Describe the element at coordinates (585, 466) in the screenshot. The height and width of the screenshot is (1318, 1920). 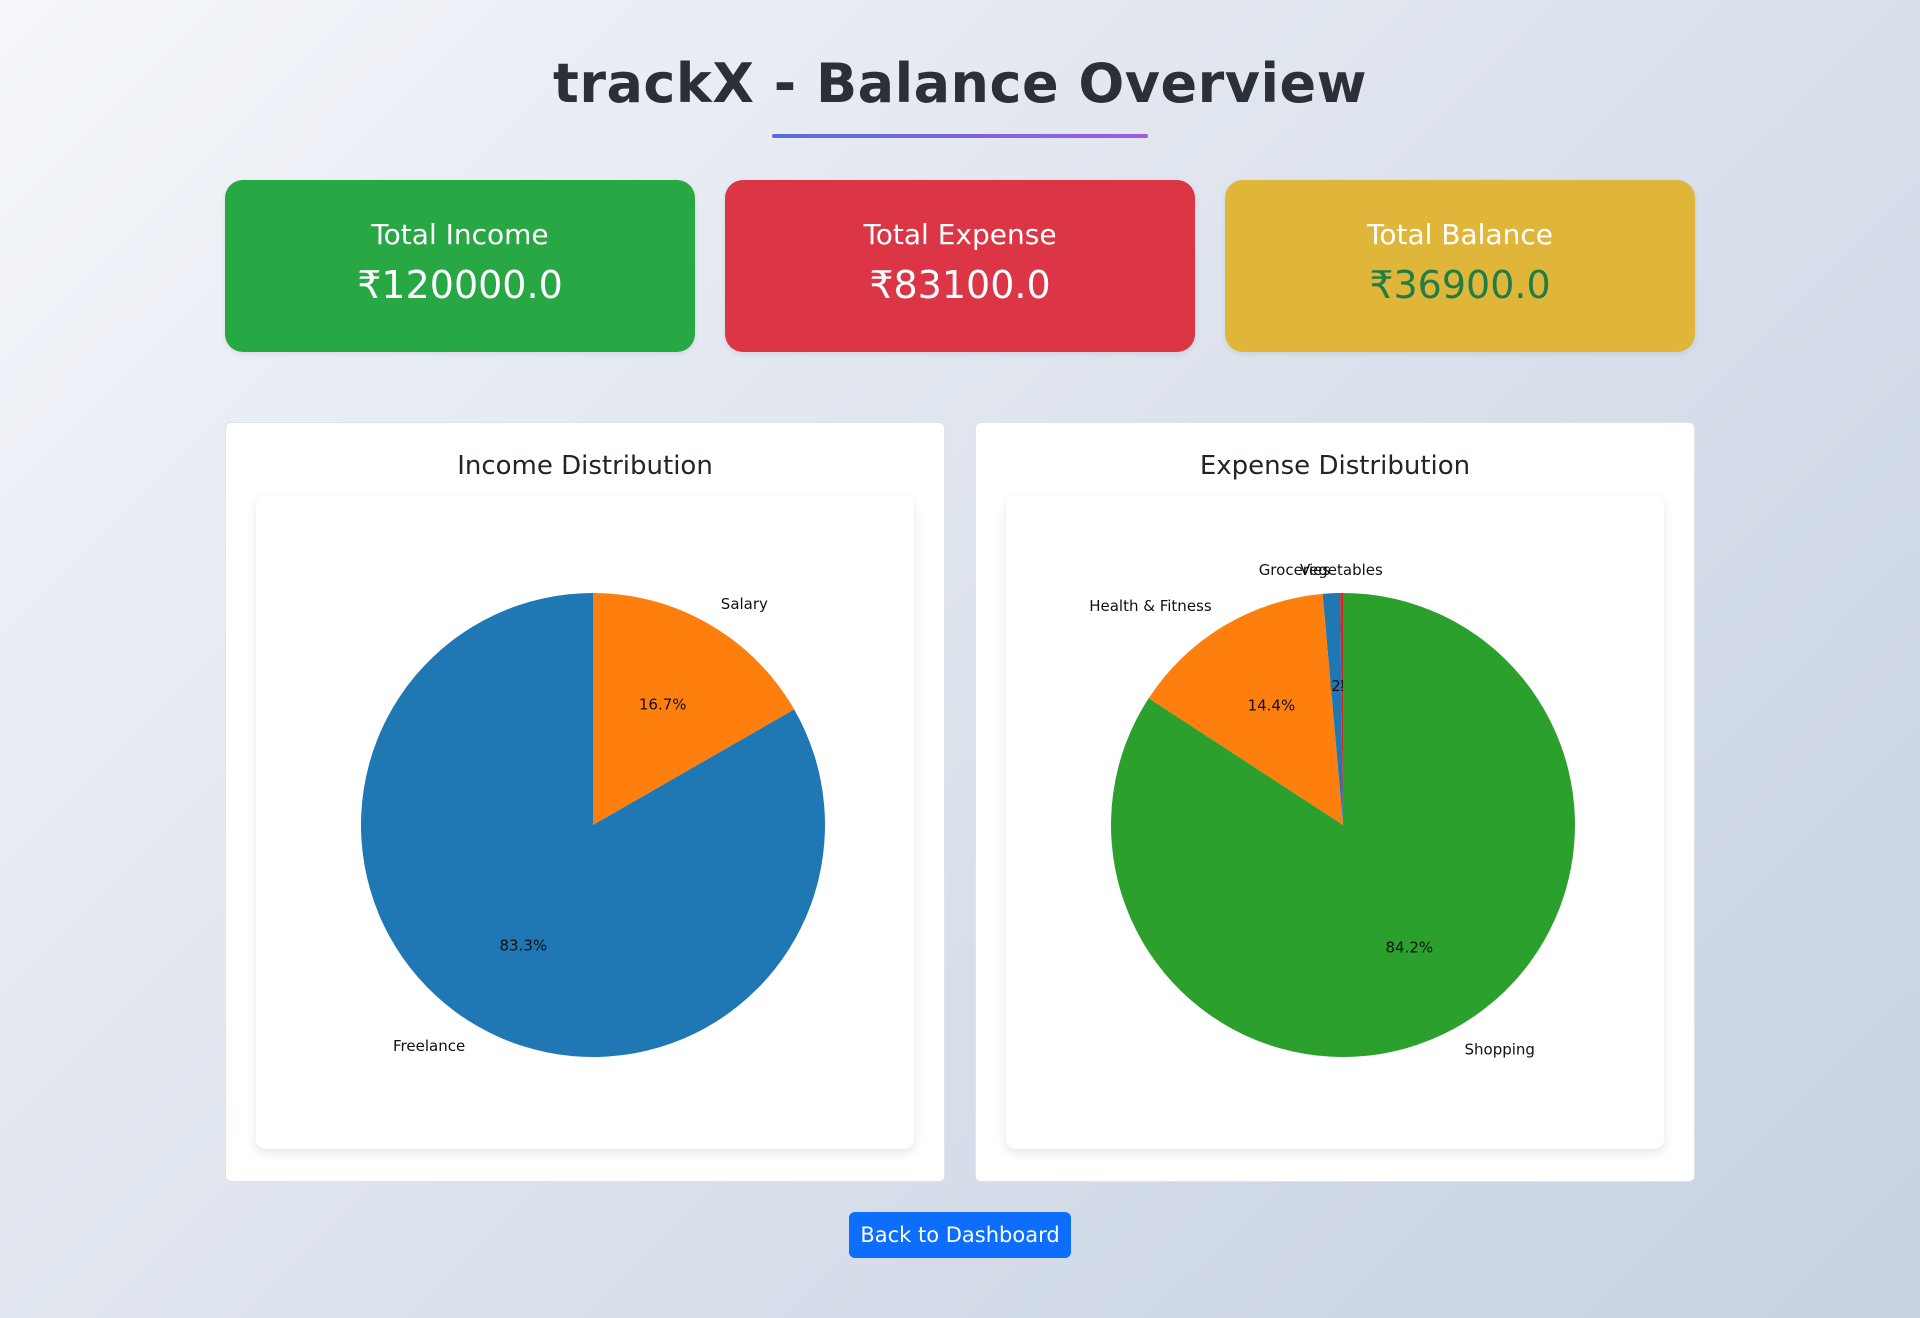
I see `income-chart-title: Income Distribution` at that location.